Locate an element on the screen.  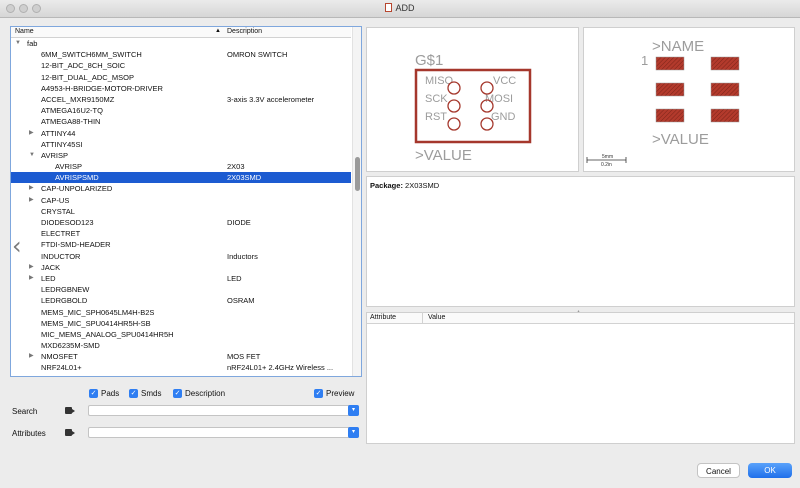
tree-scrollbar-thumb is located at coordinates (357, 174).